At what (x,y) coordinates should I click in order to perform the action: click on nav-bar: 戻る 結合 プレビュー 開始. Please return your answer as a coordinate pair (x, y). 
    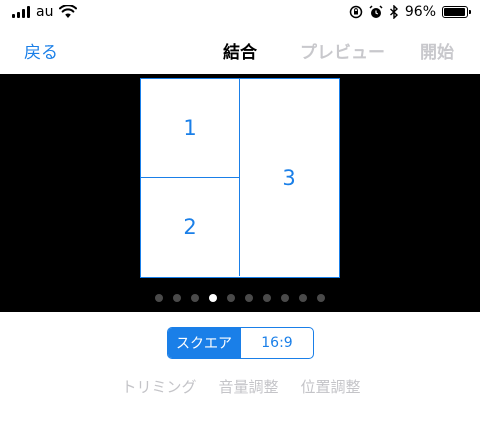
    Looking at the image, I should click on (240, 50).